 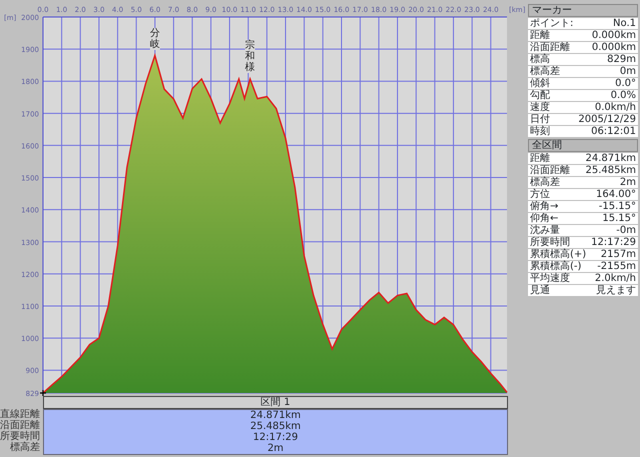 I want to click on field-value: 0.0km/h, so click(x=615, y=107).